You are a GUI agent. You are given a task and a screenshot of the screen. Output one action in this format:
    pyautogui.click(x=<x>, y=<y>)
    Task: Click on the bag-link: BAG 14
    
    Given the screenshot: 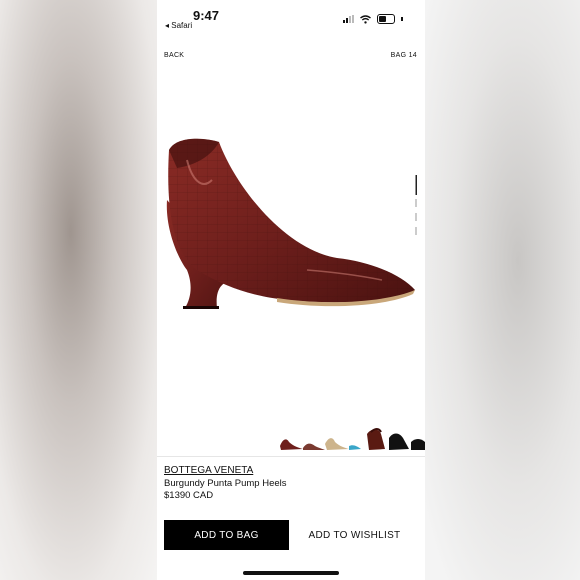 What is the action you would take?
    pyautogui.click(x=404, y=55)
    